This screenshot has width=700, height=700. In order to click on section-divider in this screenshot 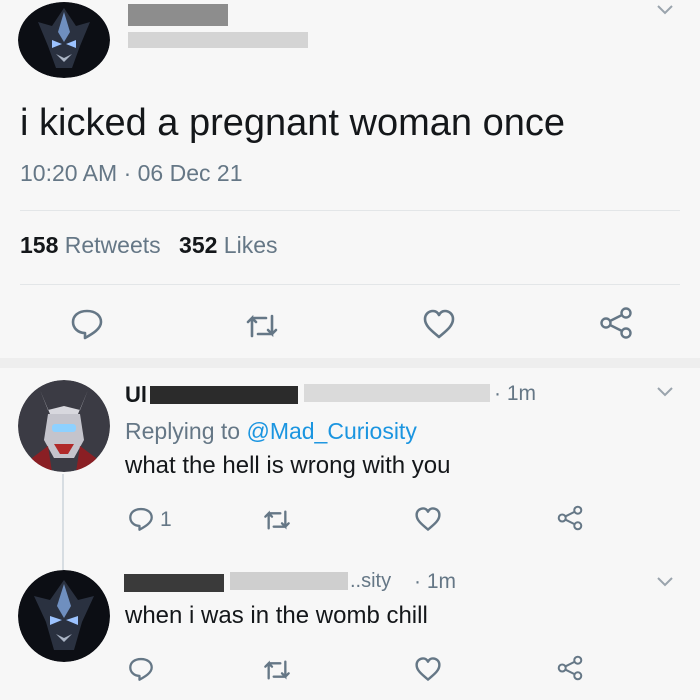, I will do `click(350, 363)`.